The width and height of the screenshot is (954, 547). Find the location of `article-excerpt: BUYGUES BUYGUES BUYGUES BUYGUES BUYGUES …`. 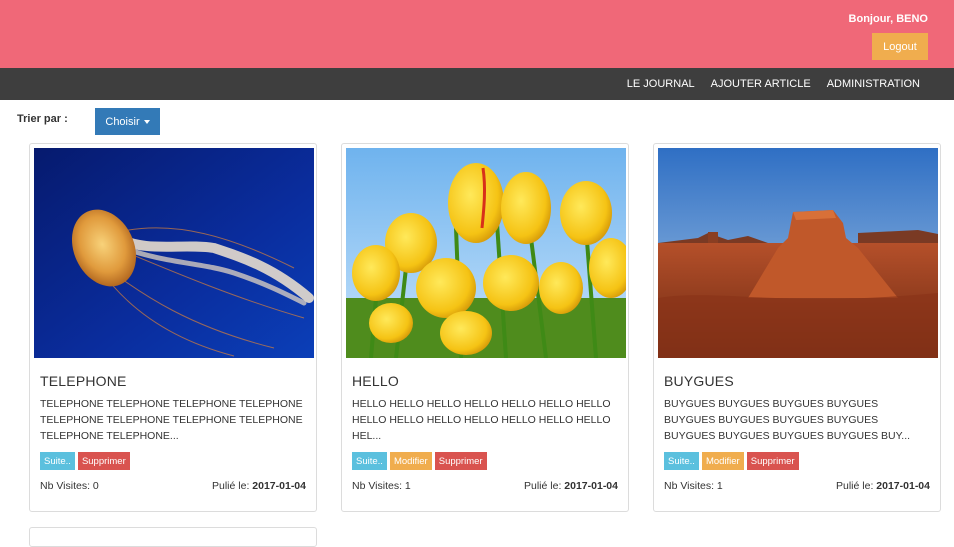

article-excerpt: BUYGUES BUYGUES BUYGUES BUYGUES BUYGUES … is located at coordinates (787, 420).